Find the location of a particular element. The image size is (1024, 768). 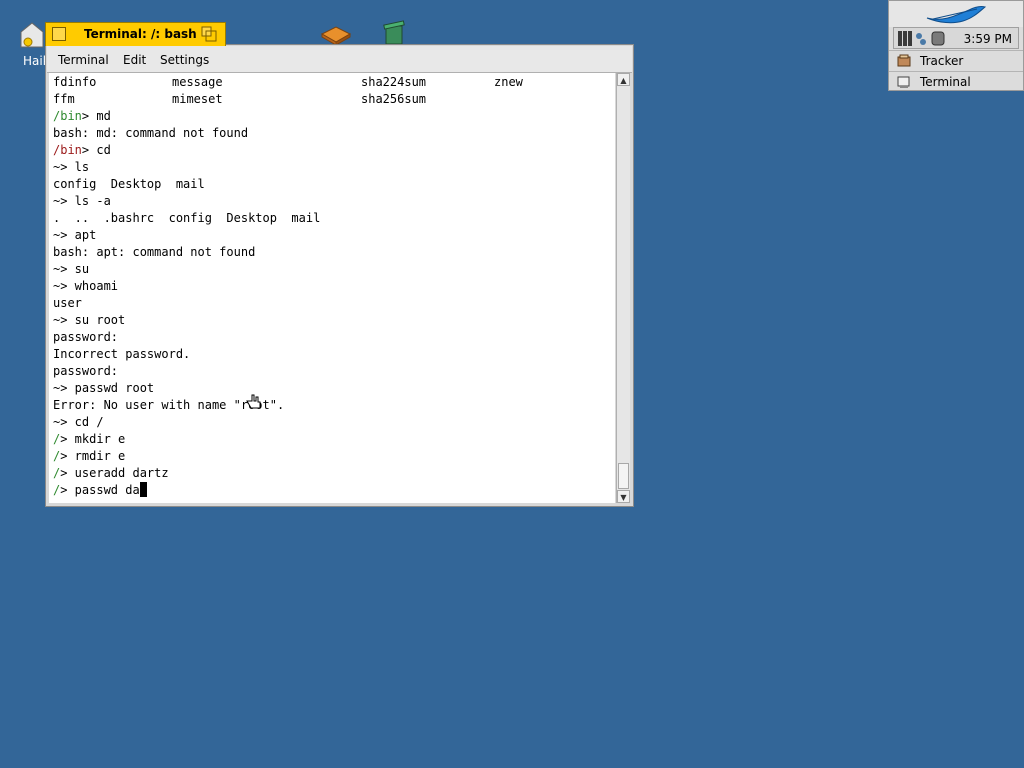

window-title: Terminal: /: bash is located at coordinates (140, 34).